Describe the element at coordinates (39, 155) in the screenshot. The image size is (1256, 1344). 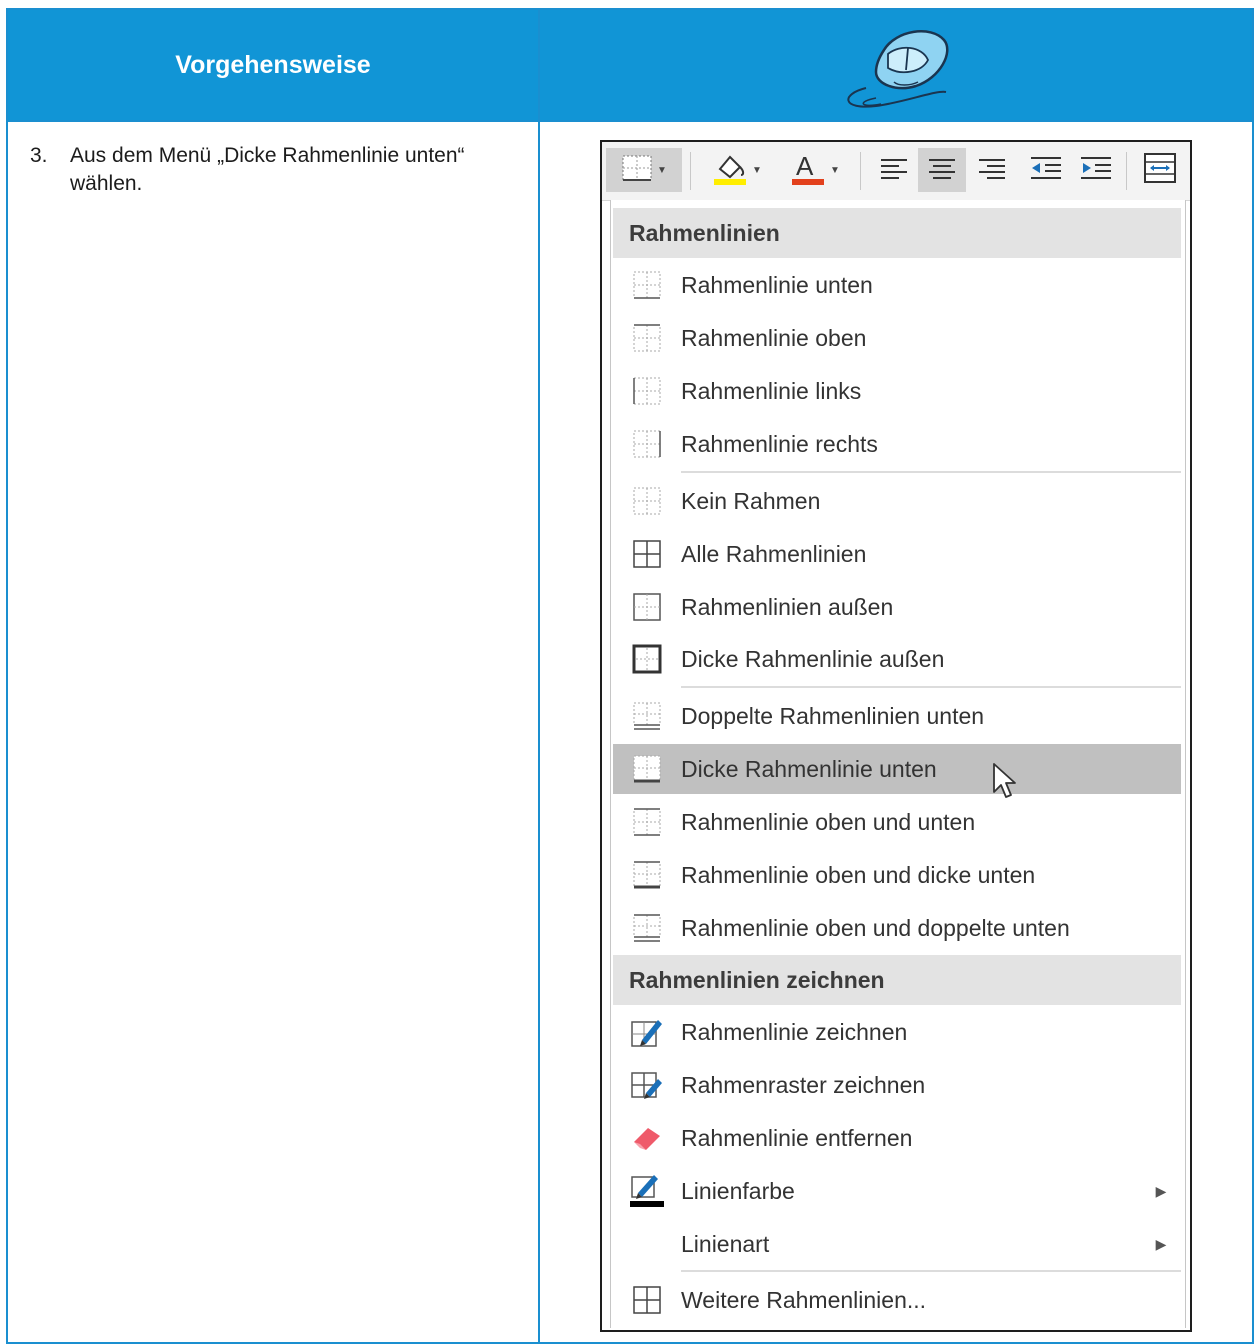
I see `step-number: 3.` at that location.